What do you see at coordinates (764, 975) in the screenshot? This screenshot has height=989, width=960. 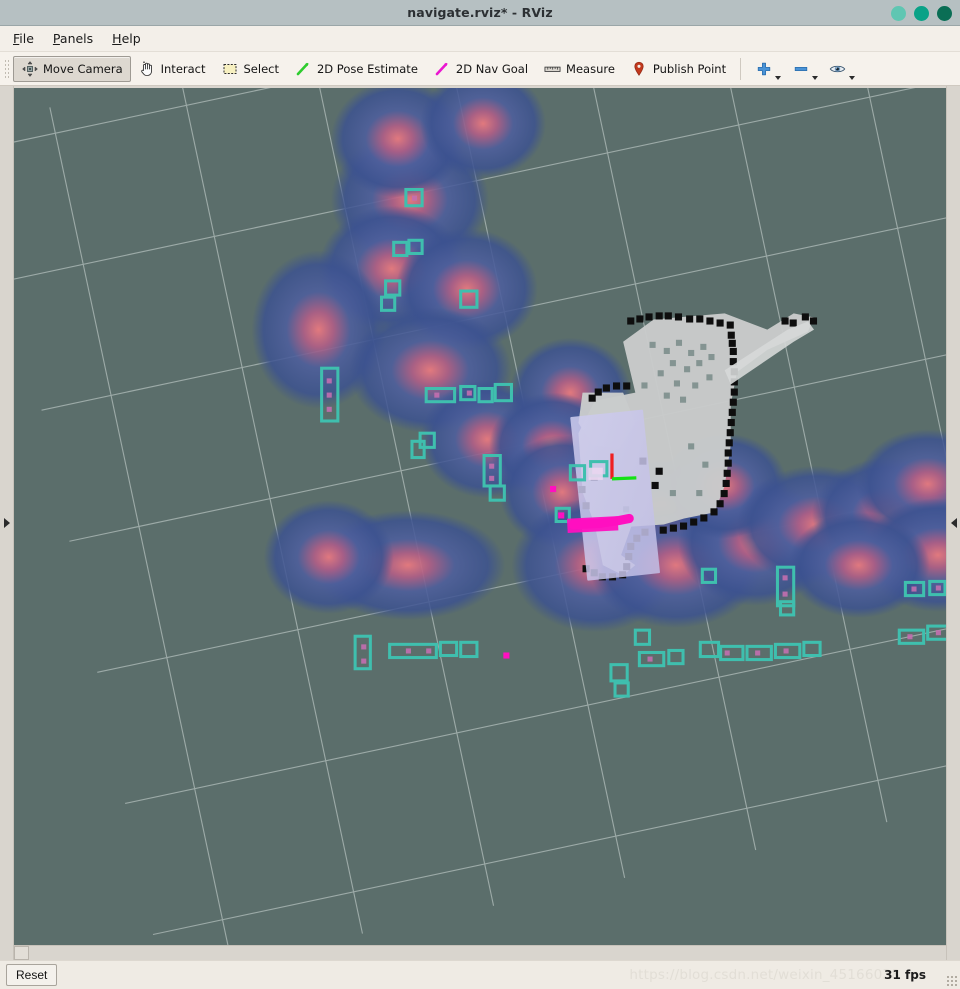 I see `watermark-text: https://blog.csdn.net/weixin_45166038` at bounding box center [764, 975].